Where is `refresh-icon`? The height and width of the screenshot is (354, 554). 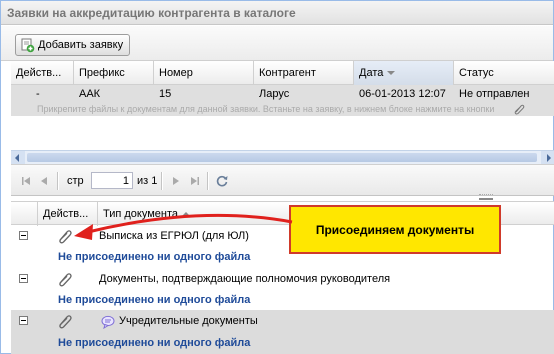
refresh-icon is located at coordinates (222, 181).